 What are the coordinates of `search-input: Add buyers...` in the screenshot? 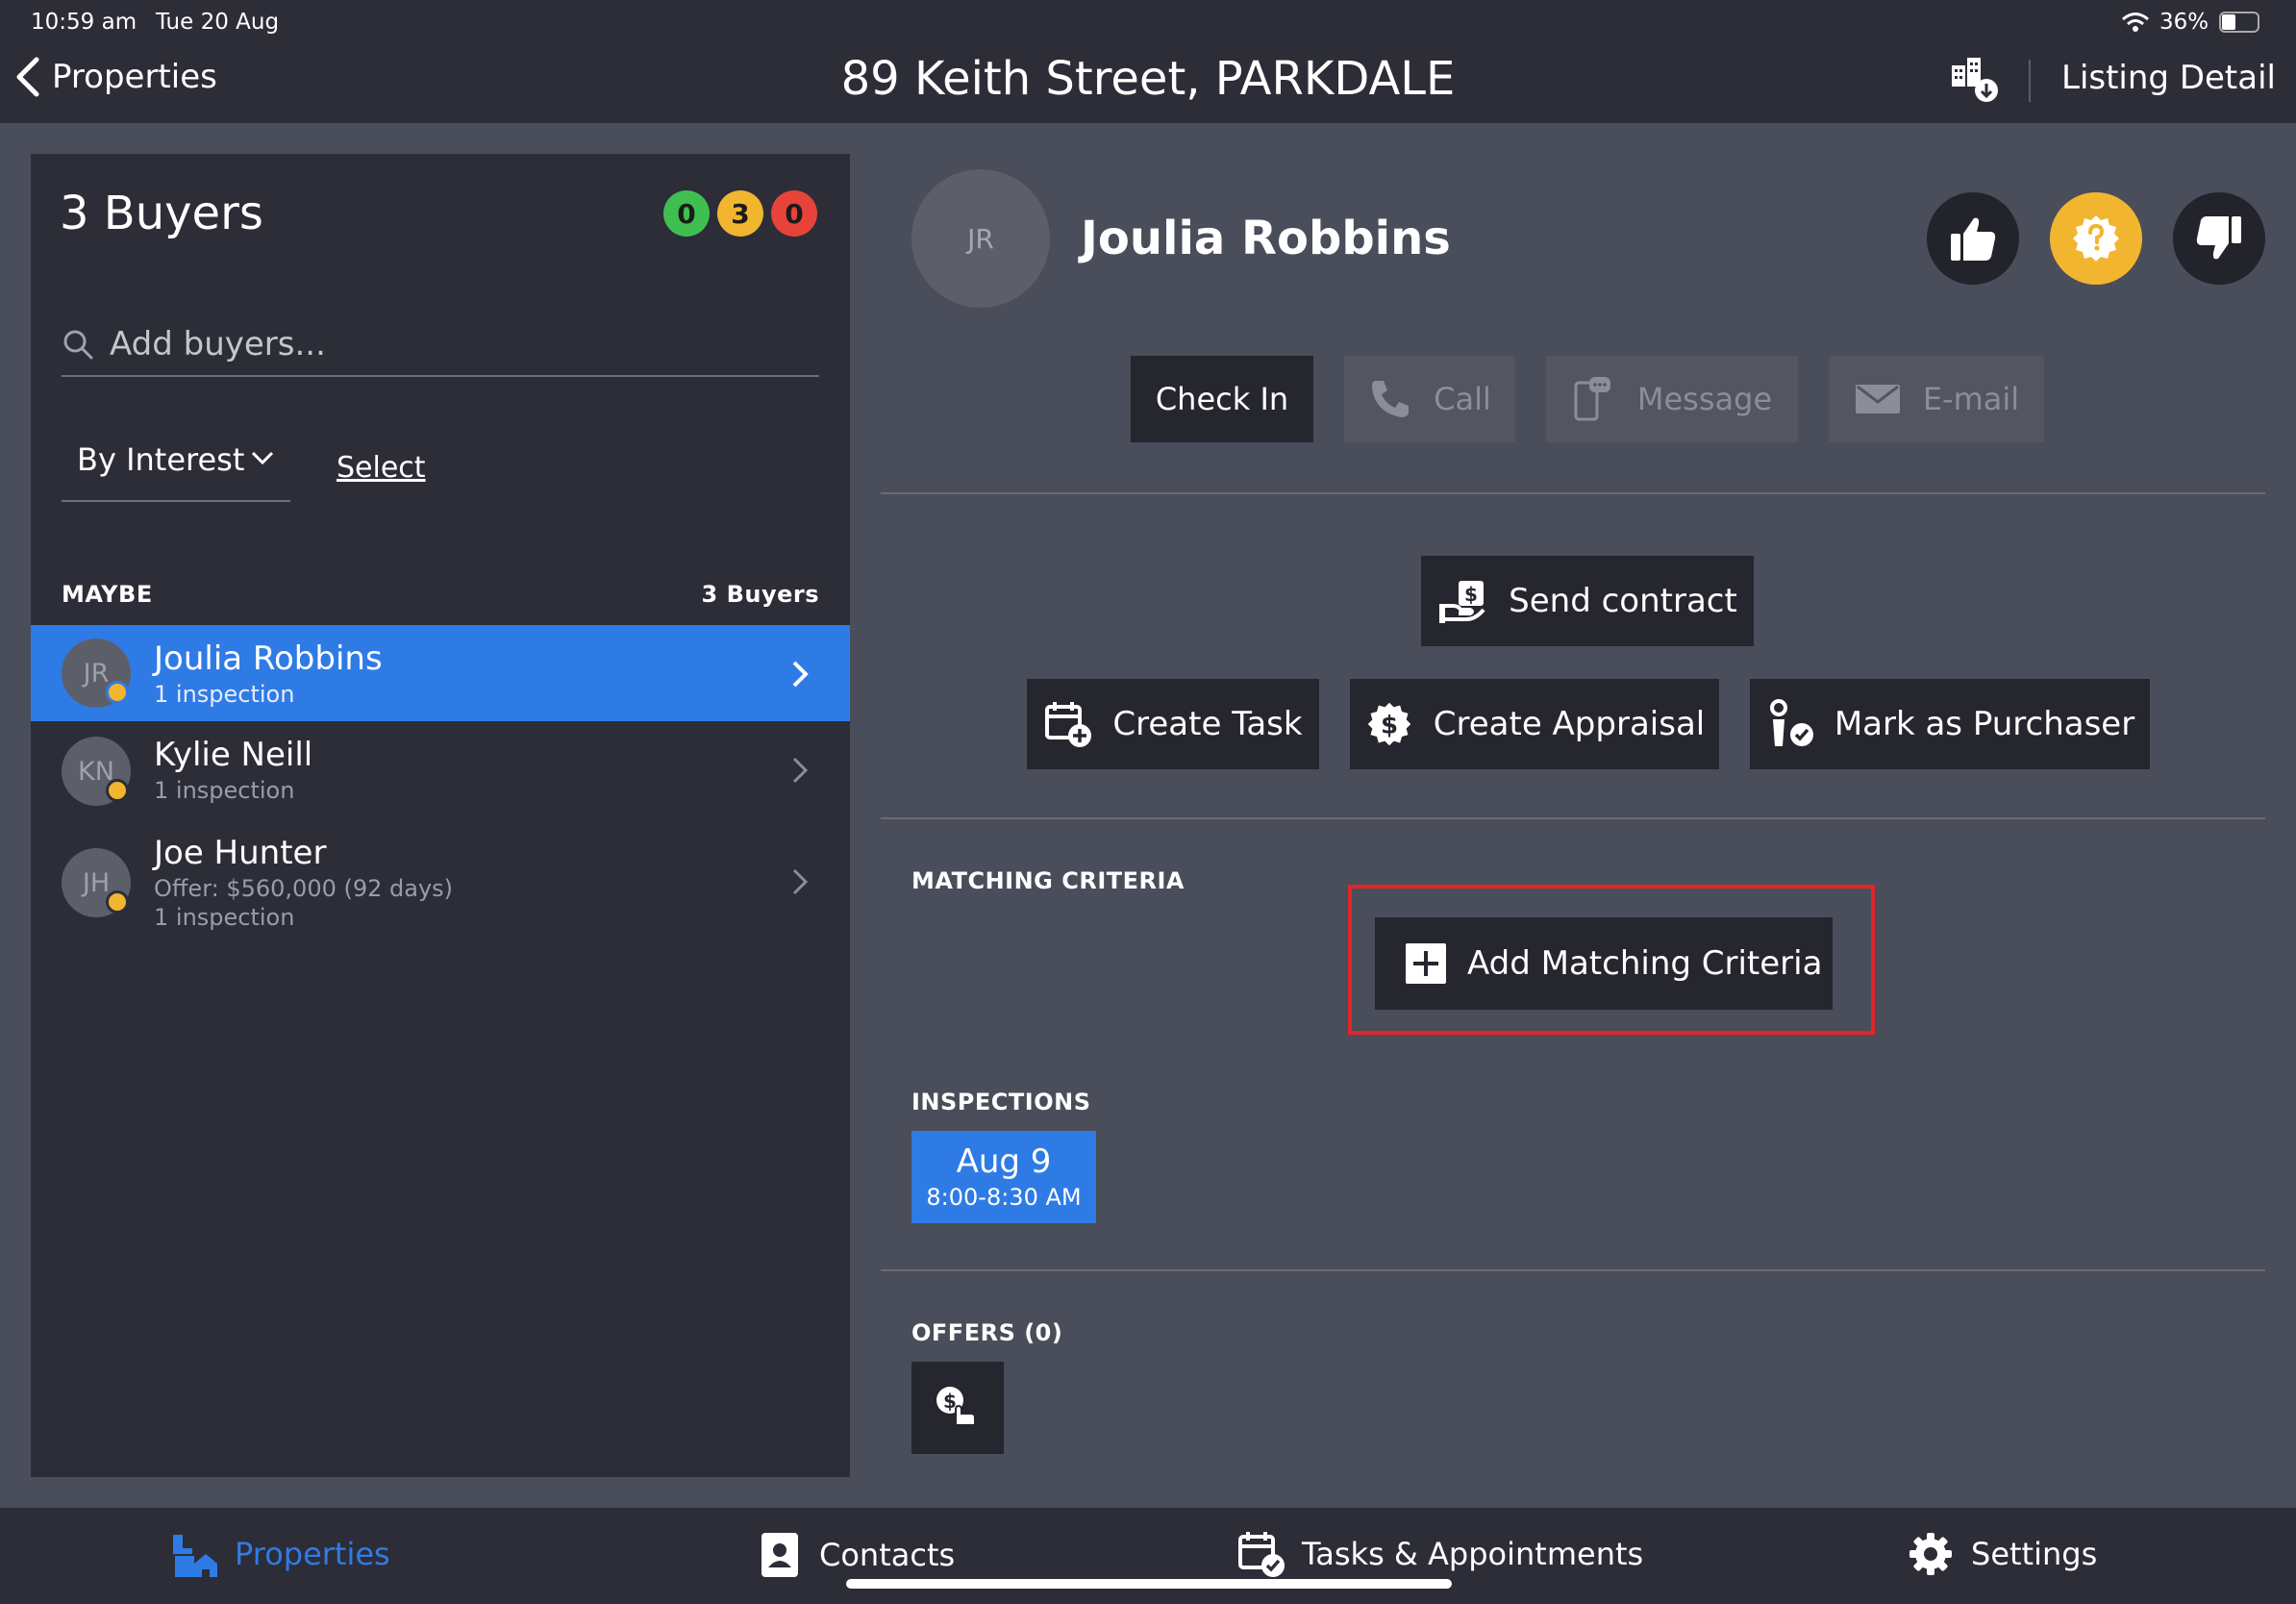 It's located at (218, 344).